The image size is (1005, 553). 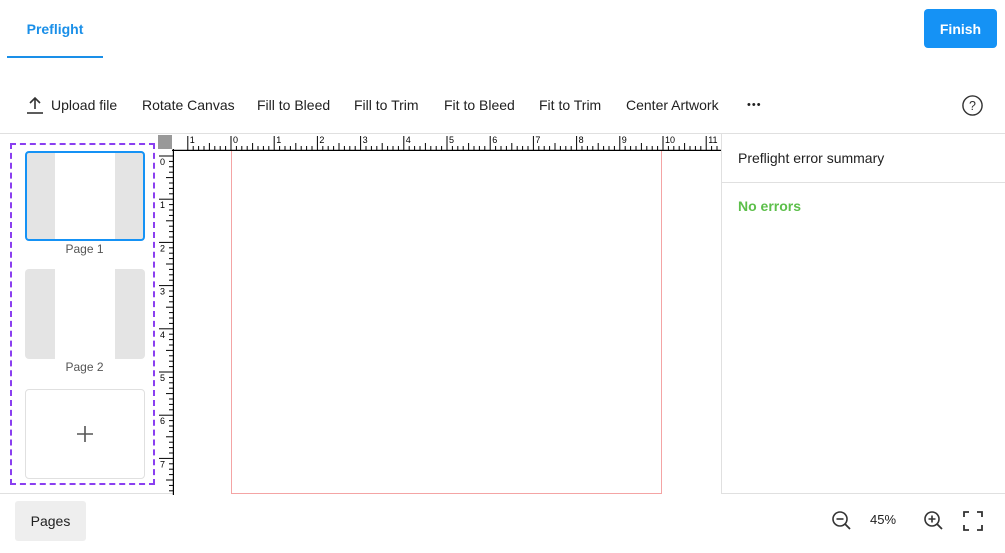 I want to click on finish-button: Finish, so click(x=960, y=28).